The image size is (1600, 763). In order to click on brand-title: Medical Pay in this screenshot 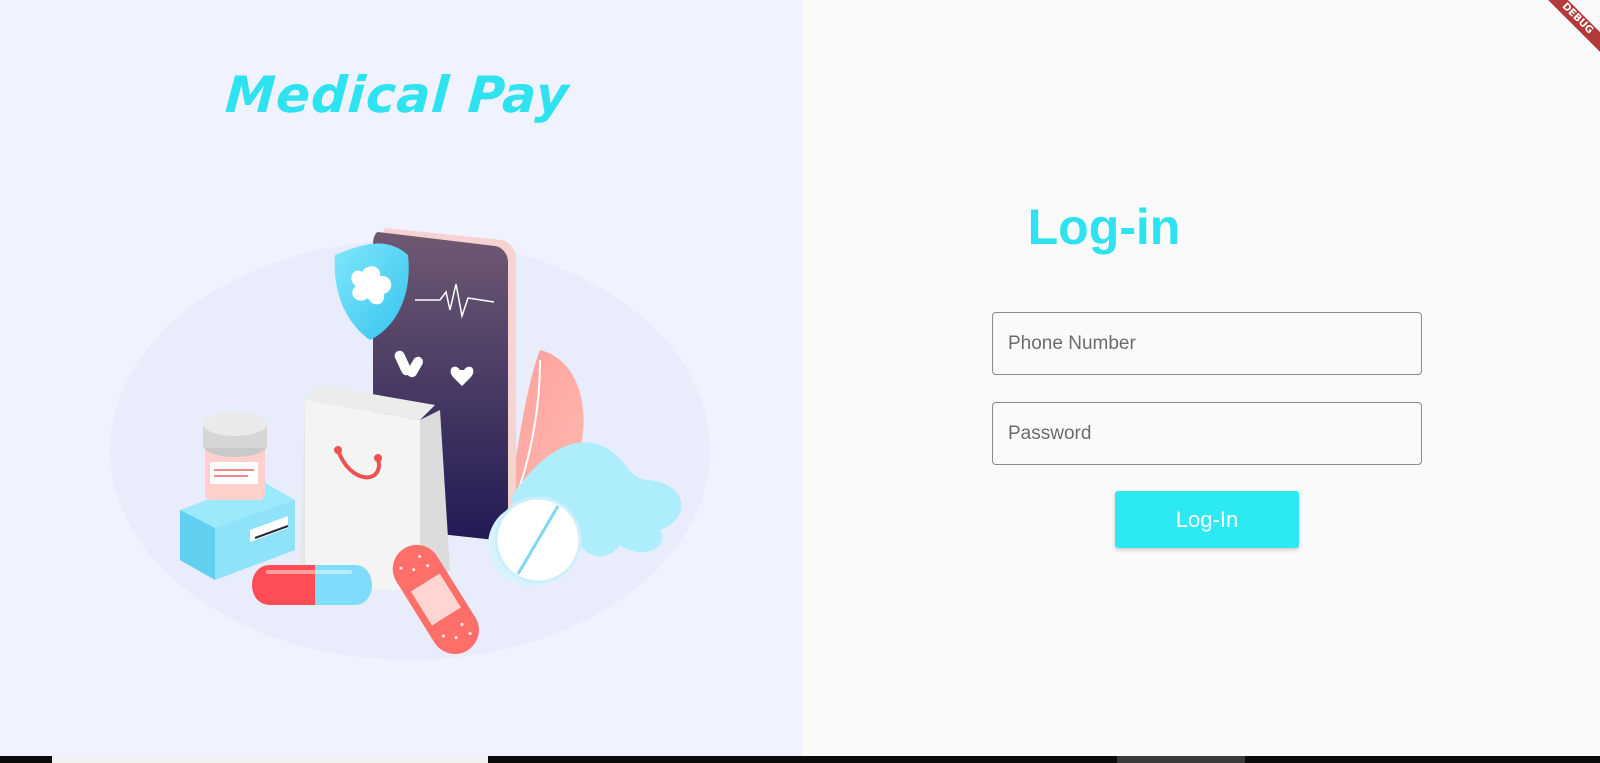, I will do `click(397, 95)`.